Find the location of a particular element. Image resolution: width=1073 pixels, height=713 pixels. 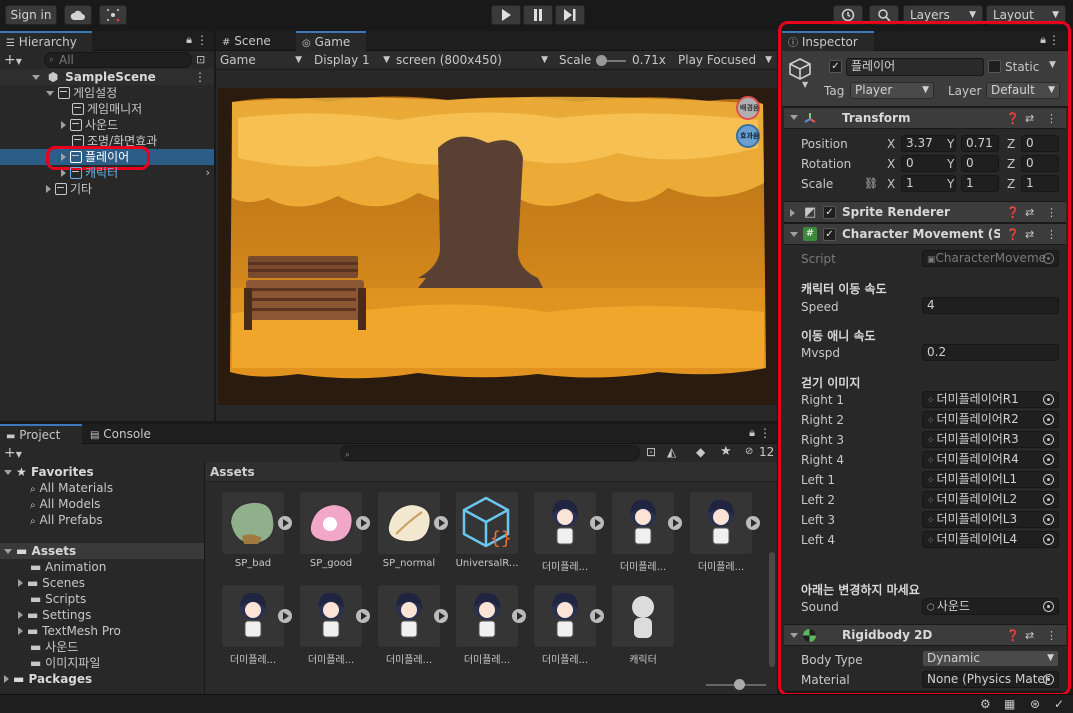

hidden-packages-icon: ⊘ is located at coordinates (749, 451).